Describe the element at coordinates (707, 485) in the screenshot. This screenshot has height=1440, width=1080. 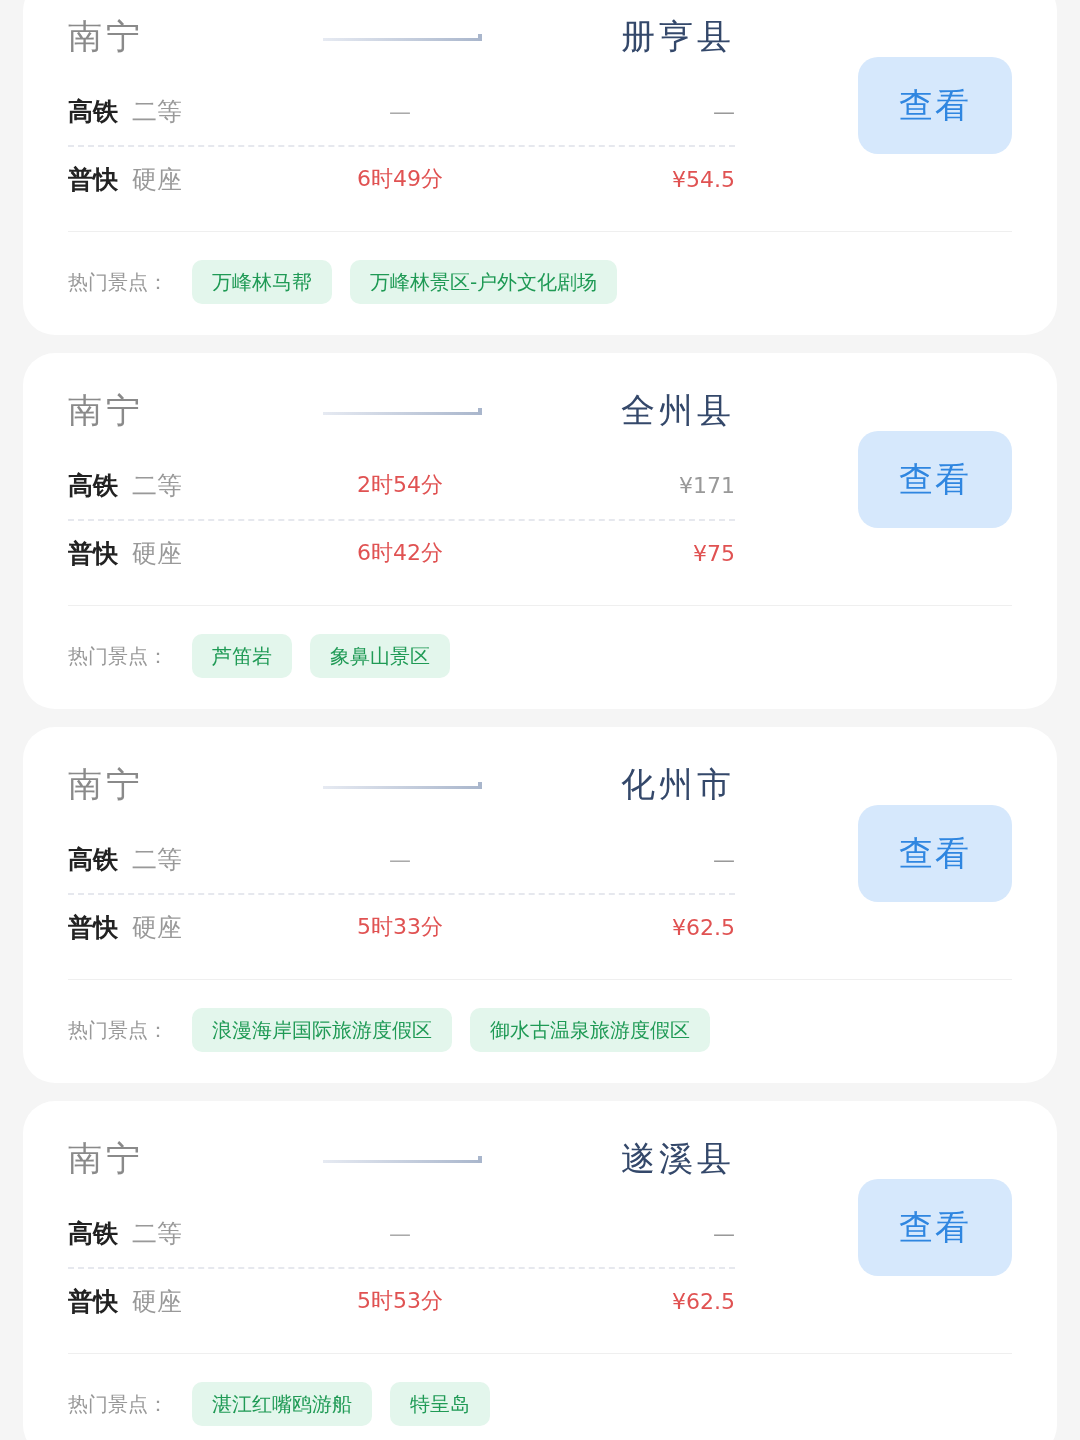
I see `price: ¥171` at that location.